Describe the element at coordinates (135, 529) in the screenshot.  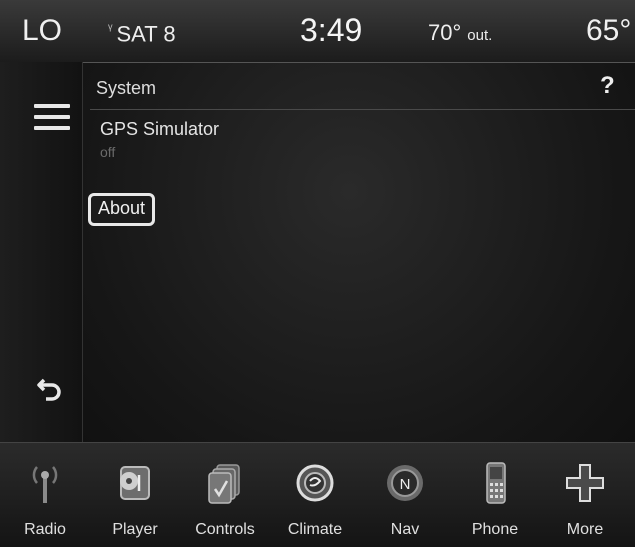
I see `tab-player-label: Player` at that location.